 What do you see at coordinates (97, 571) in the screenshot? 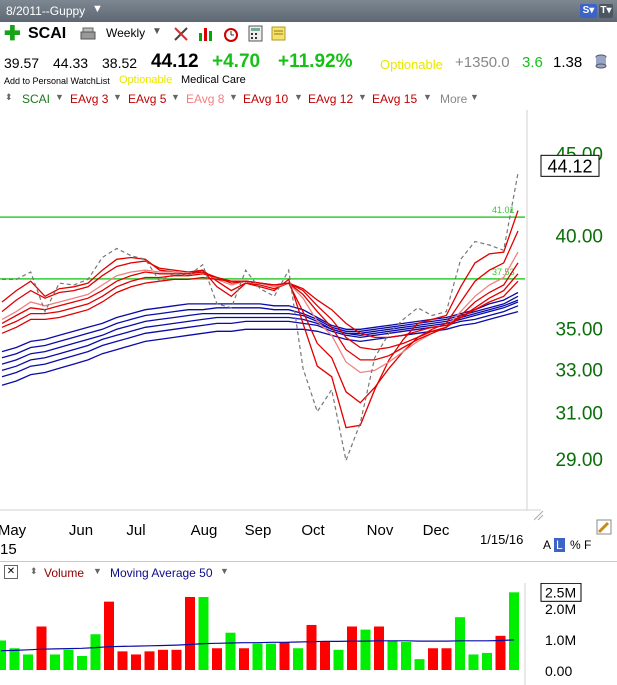
I see `volume-dropdown-icon: ▼` at bounding box center [97, 571].